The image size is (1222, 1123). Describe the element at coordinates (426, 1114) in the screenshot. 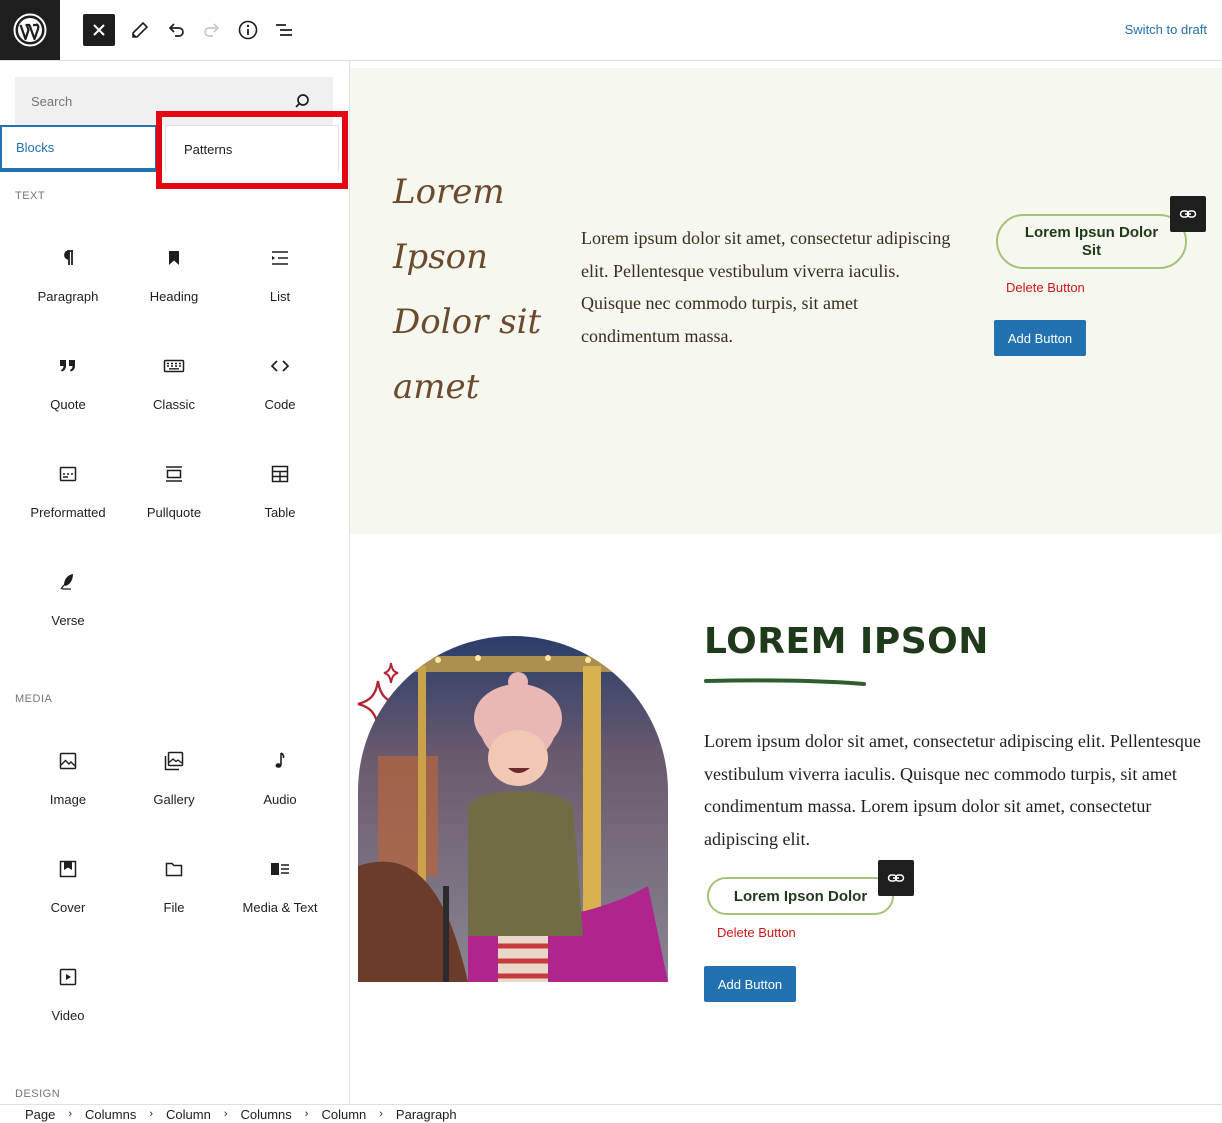

I see `breadcrumb-item: Paragraph` at that location.